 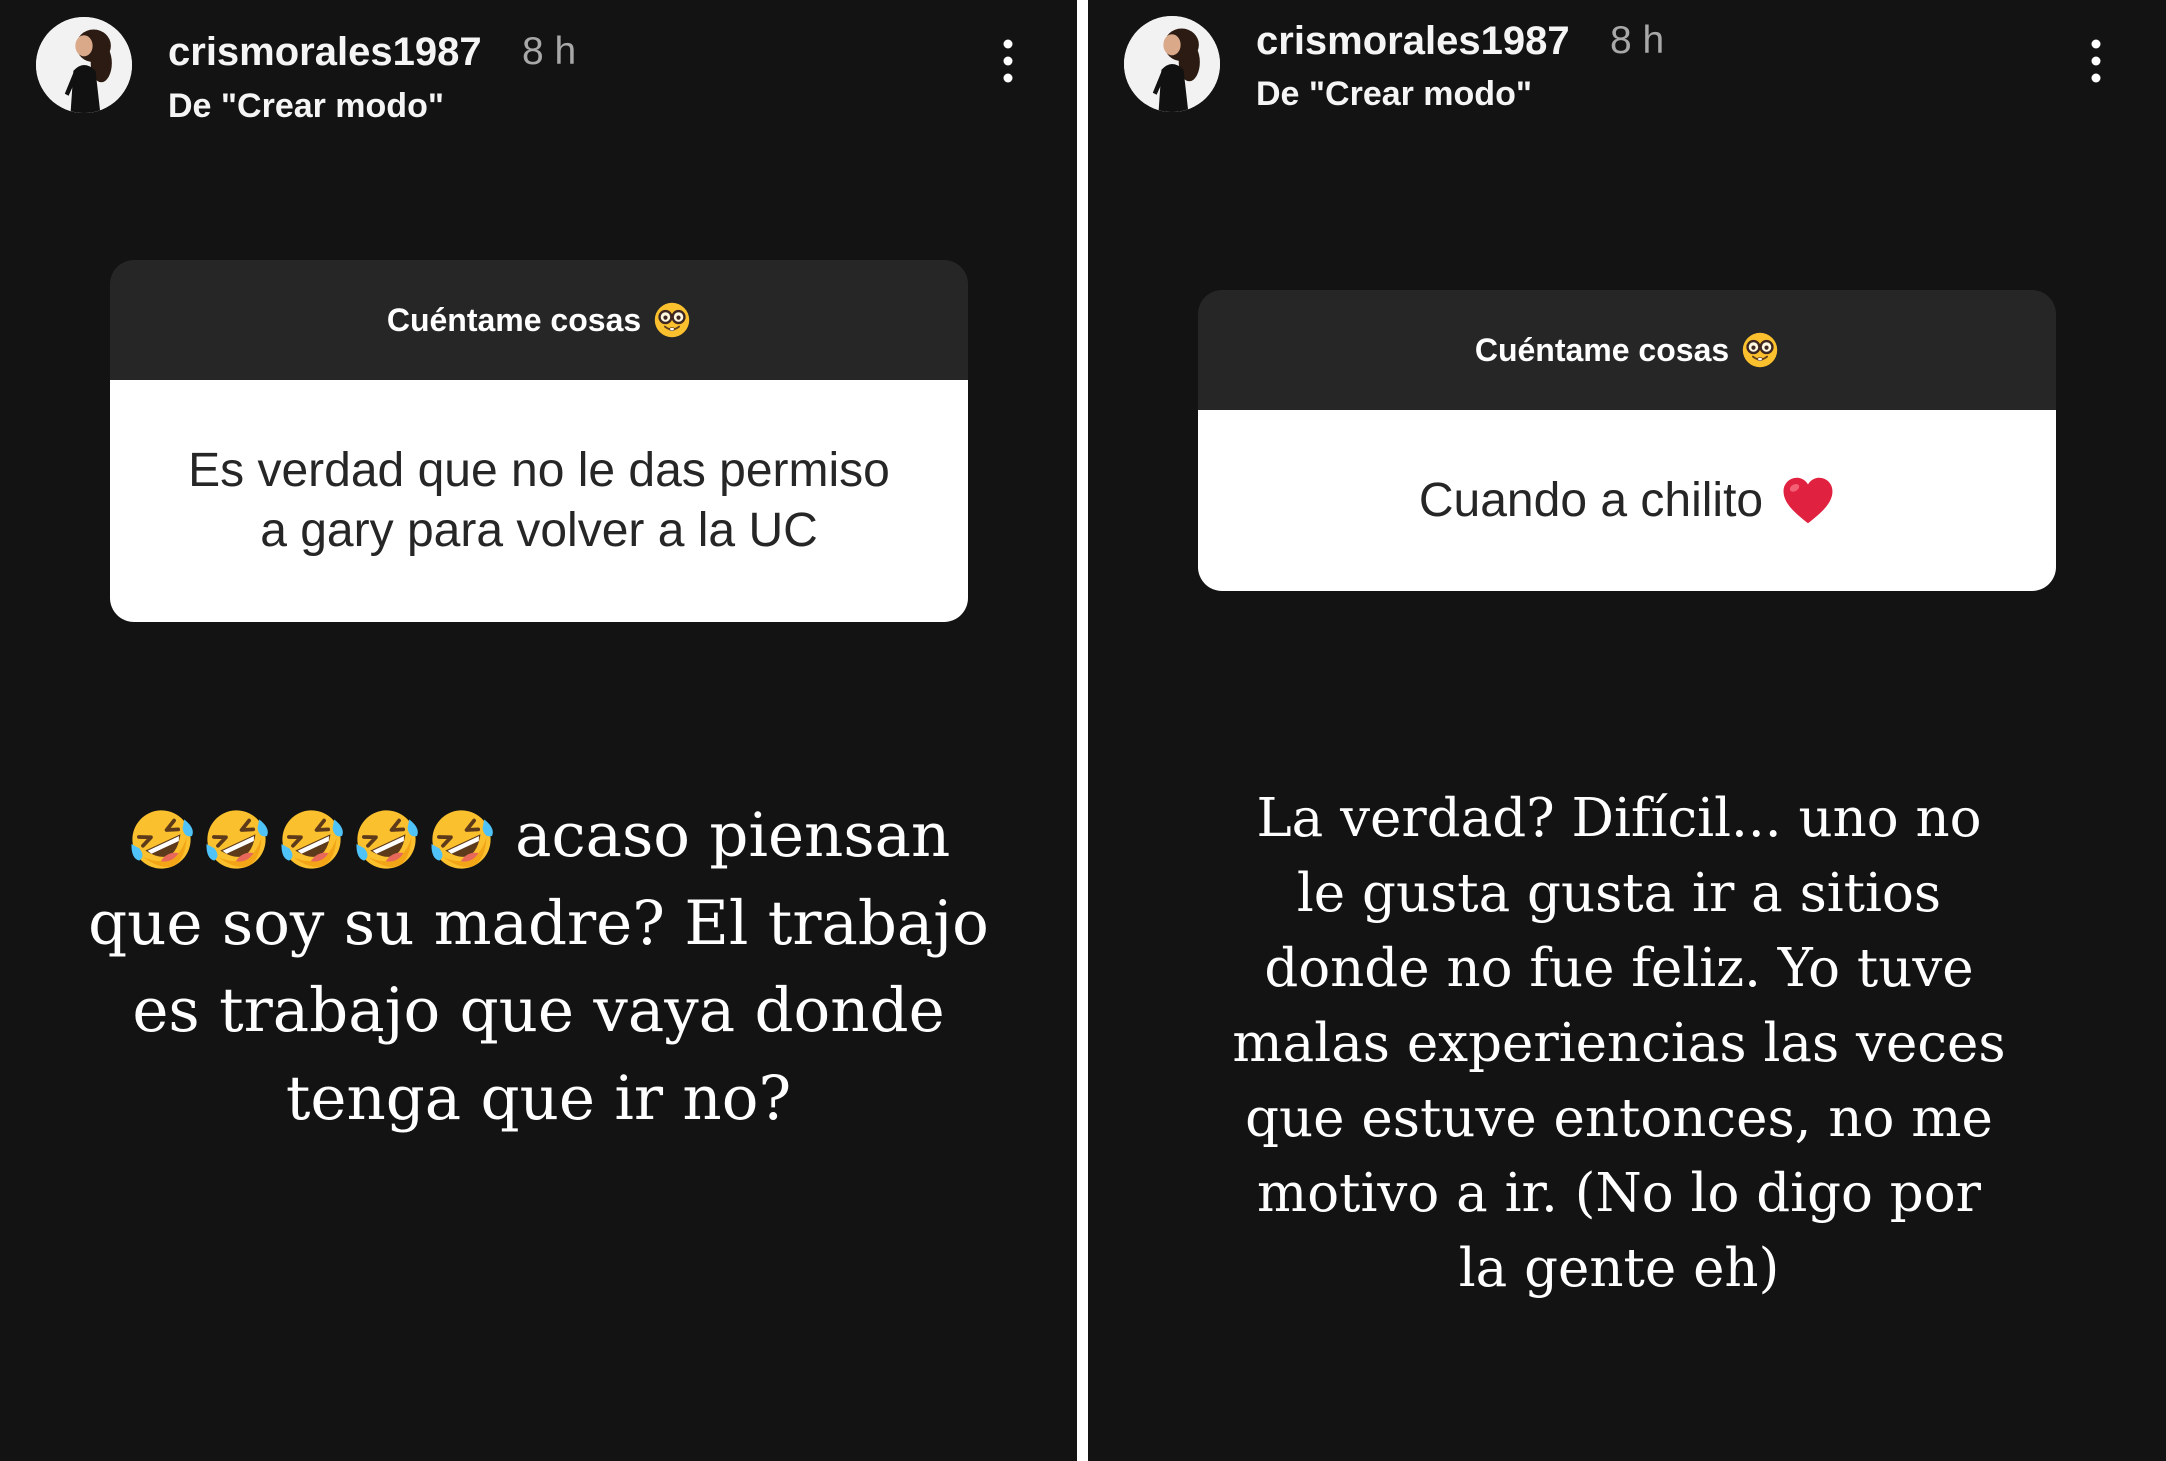 What do you see at coordinates (1619, 1043) in the screenshot?
I see `answer-text-line: malas experiencias las veces` at bounding box center [1619, 1043].